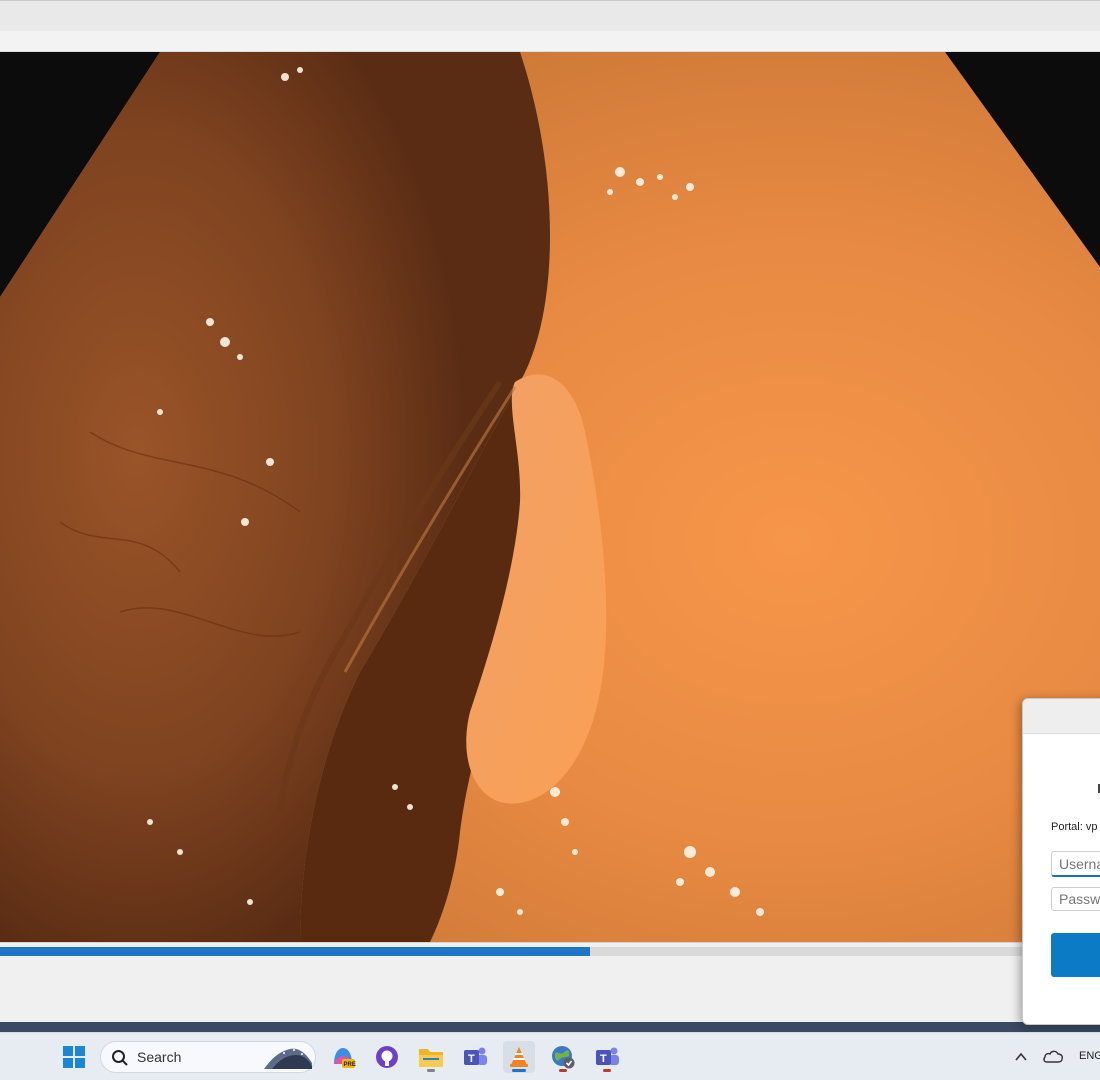 Image resolution: width=1100 pixels, height=1080 pixels. Describe the element at coordinates (550, 15) in the screenshot. I see `window-titlebar` at that location.